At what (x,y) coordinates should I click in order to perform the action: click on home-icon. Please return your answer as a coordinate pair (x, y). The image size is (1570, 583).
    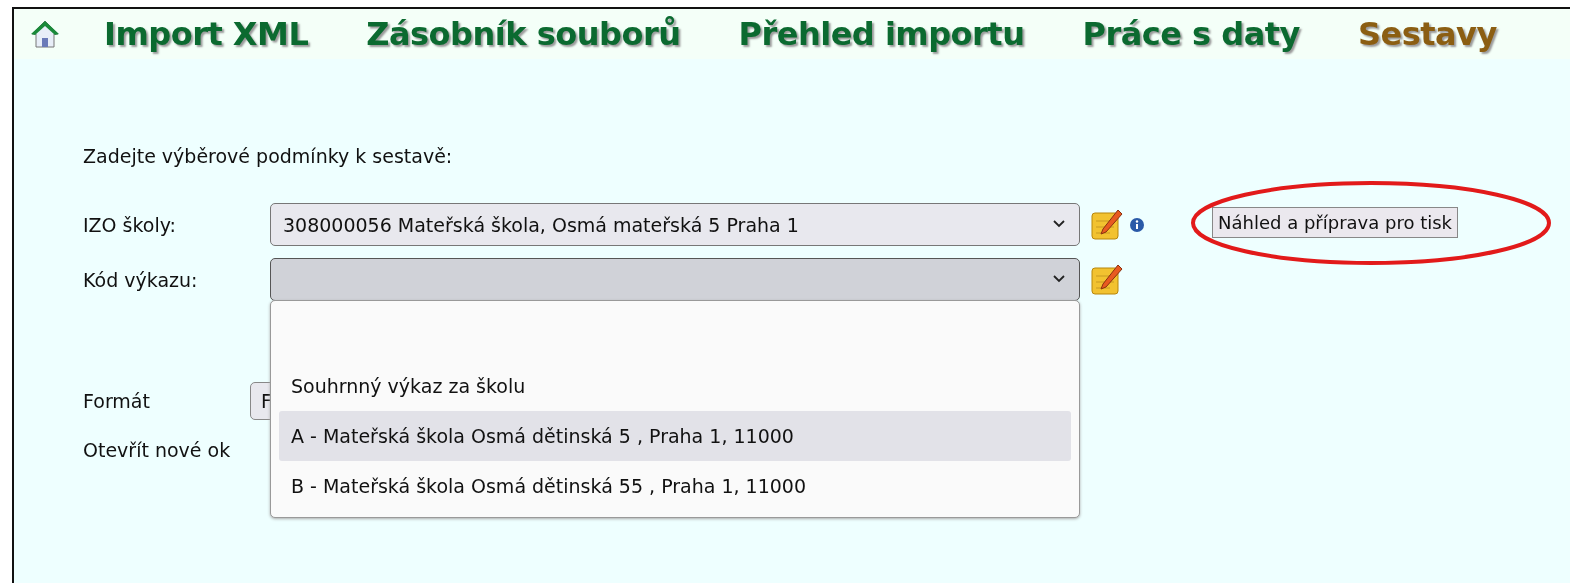
    Looking at the image, I should click on (45, 34).